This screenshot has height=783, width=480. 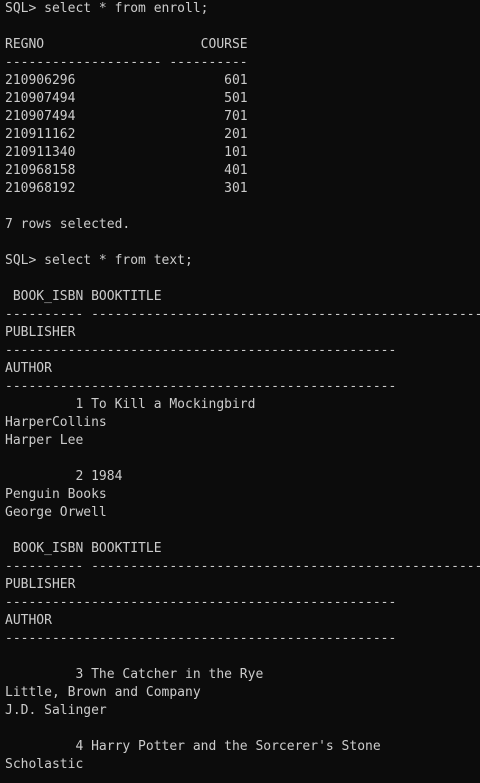 I want to click on table-row: 210906296 601, so click(x=126, y=80).